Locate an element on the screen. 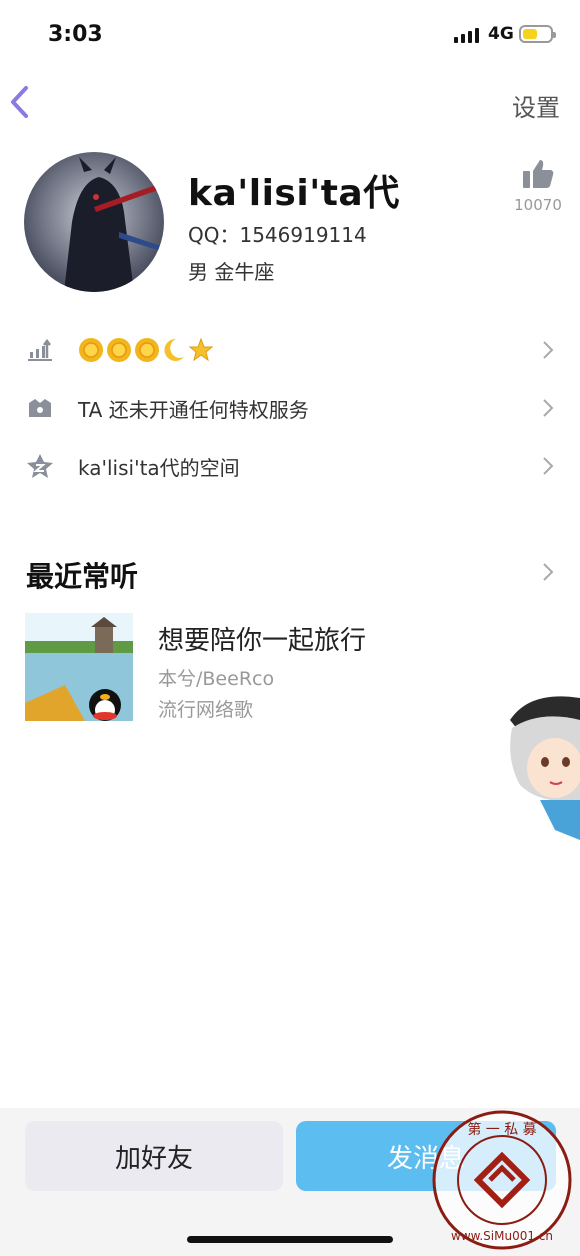 The image size is (580, 1256). signal-icon is located at coordinates (466, 35).